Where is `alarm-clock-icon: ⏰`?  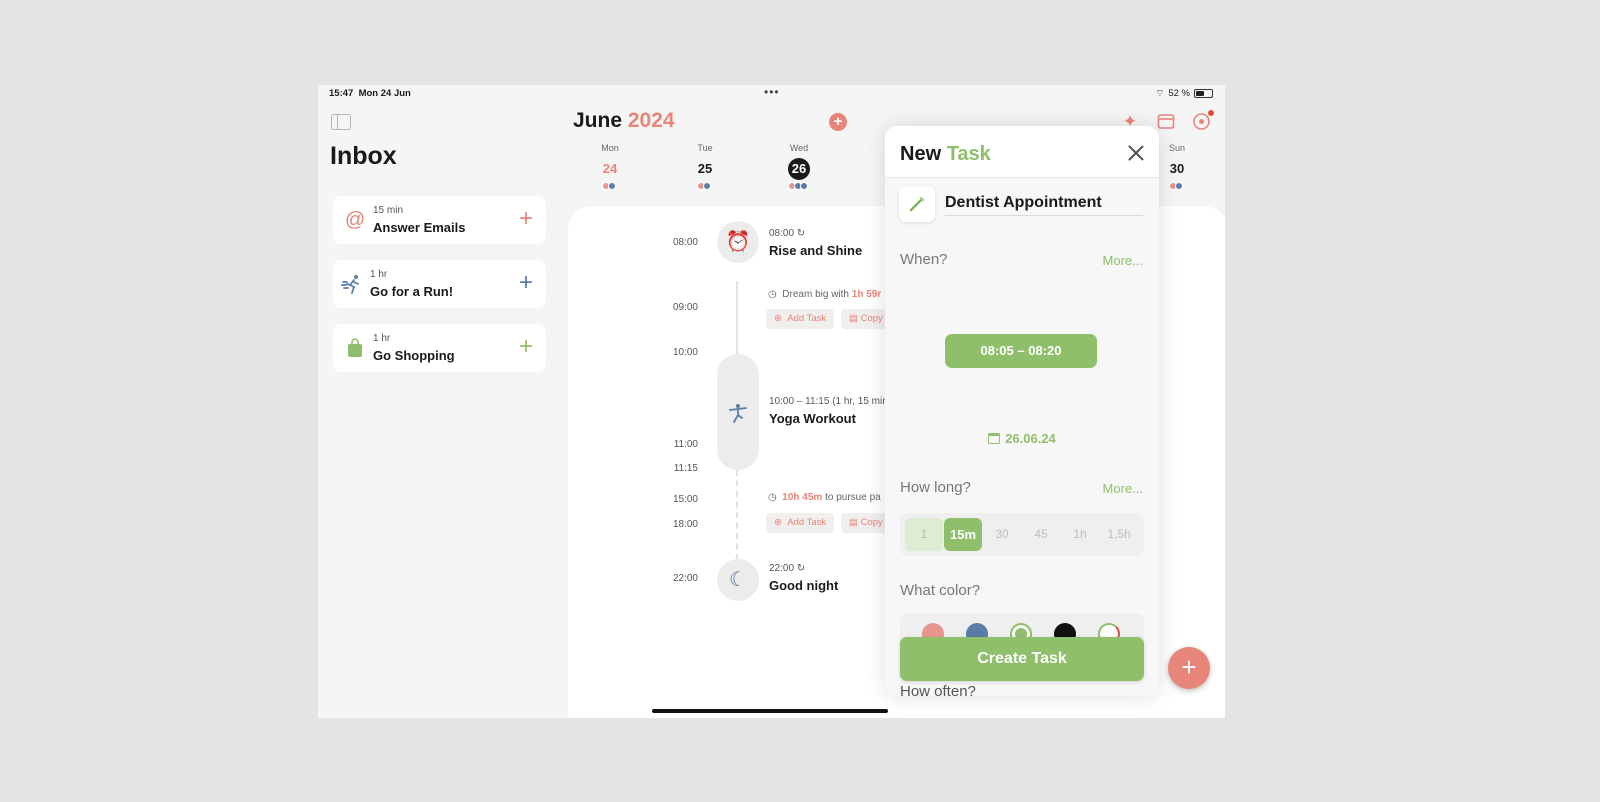 alarm-clock-icon: ⏰ is located at coordinates (738, 242).